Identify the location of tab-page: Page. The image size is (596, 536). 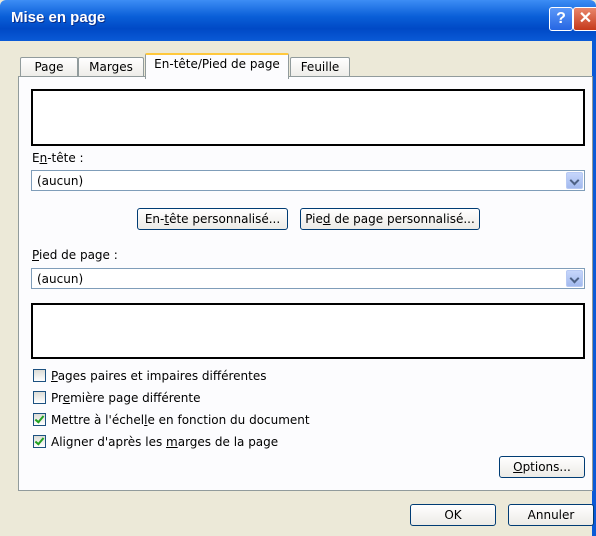
(49, 67).